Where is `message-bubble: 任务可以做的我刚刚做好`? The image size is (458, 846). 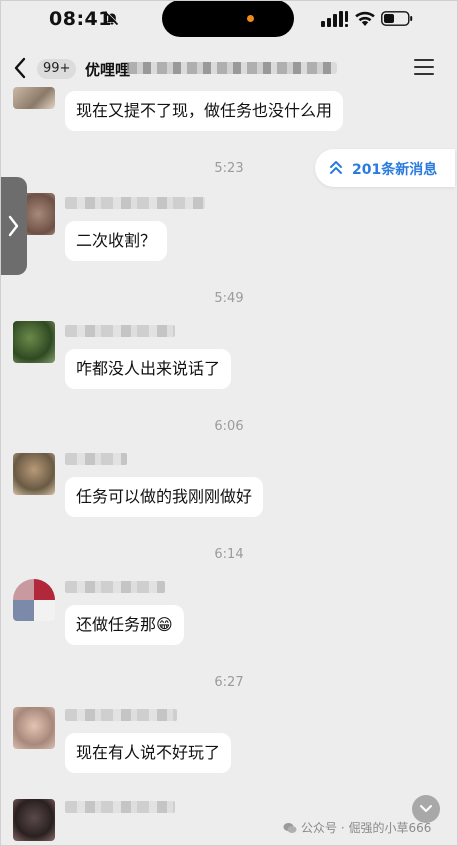 message-bubble: 任务可以做的我刚刚做好 is located at coordinates (164, 497).